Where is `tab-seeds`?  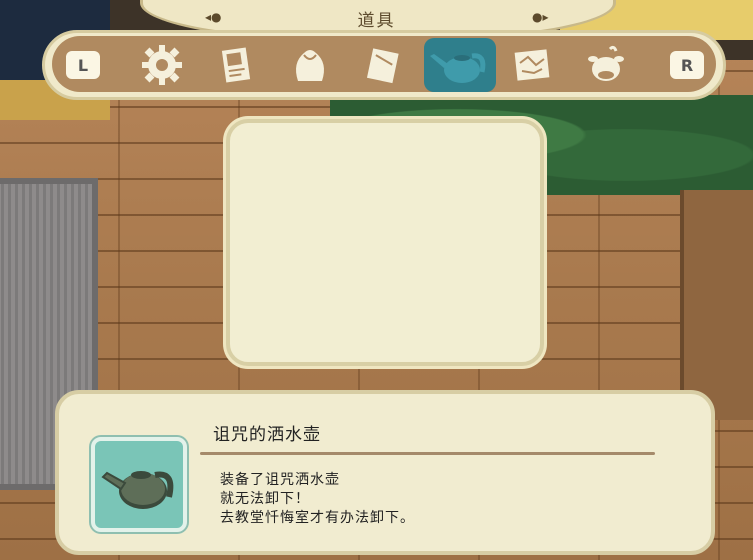 tab-seeds is located at coordinates (310, 65).